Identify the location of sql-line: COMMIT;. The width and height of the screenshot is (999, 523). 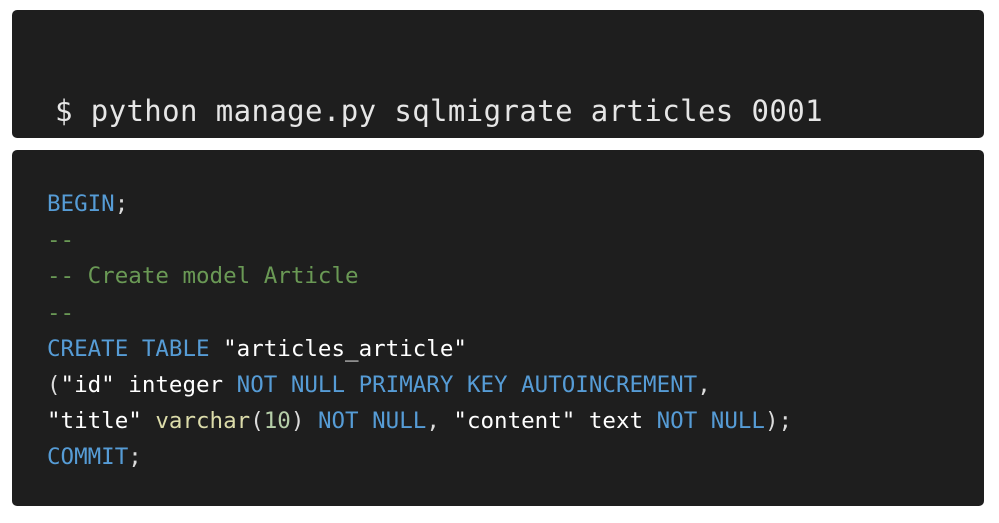
(515, 457).